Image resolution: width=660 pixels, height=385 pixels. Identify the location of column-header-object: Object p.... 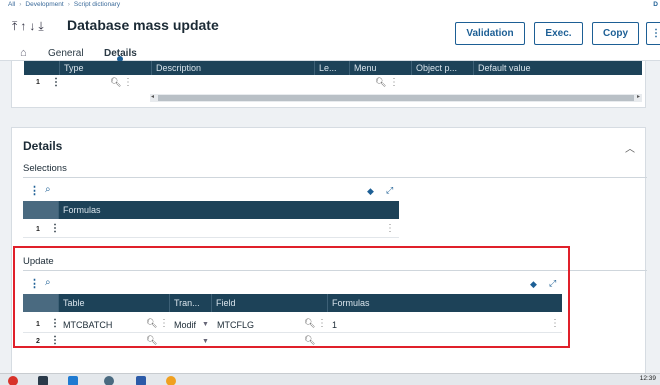
(442, 68).